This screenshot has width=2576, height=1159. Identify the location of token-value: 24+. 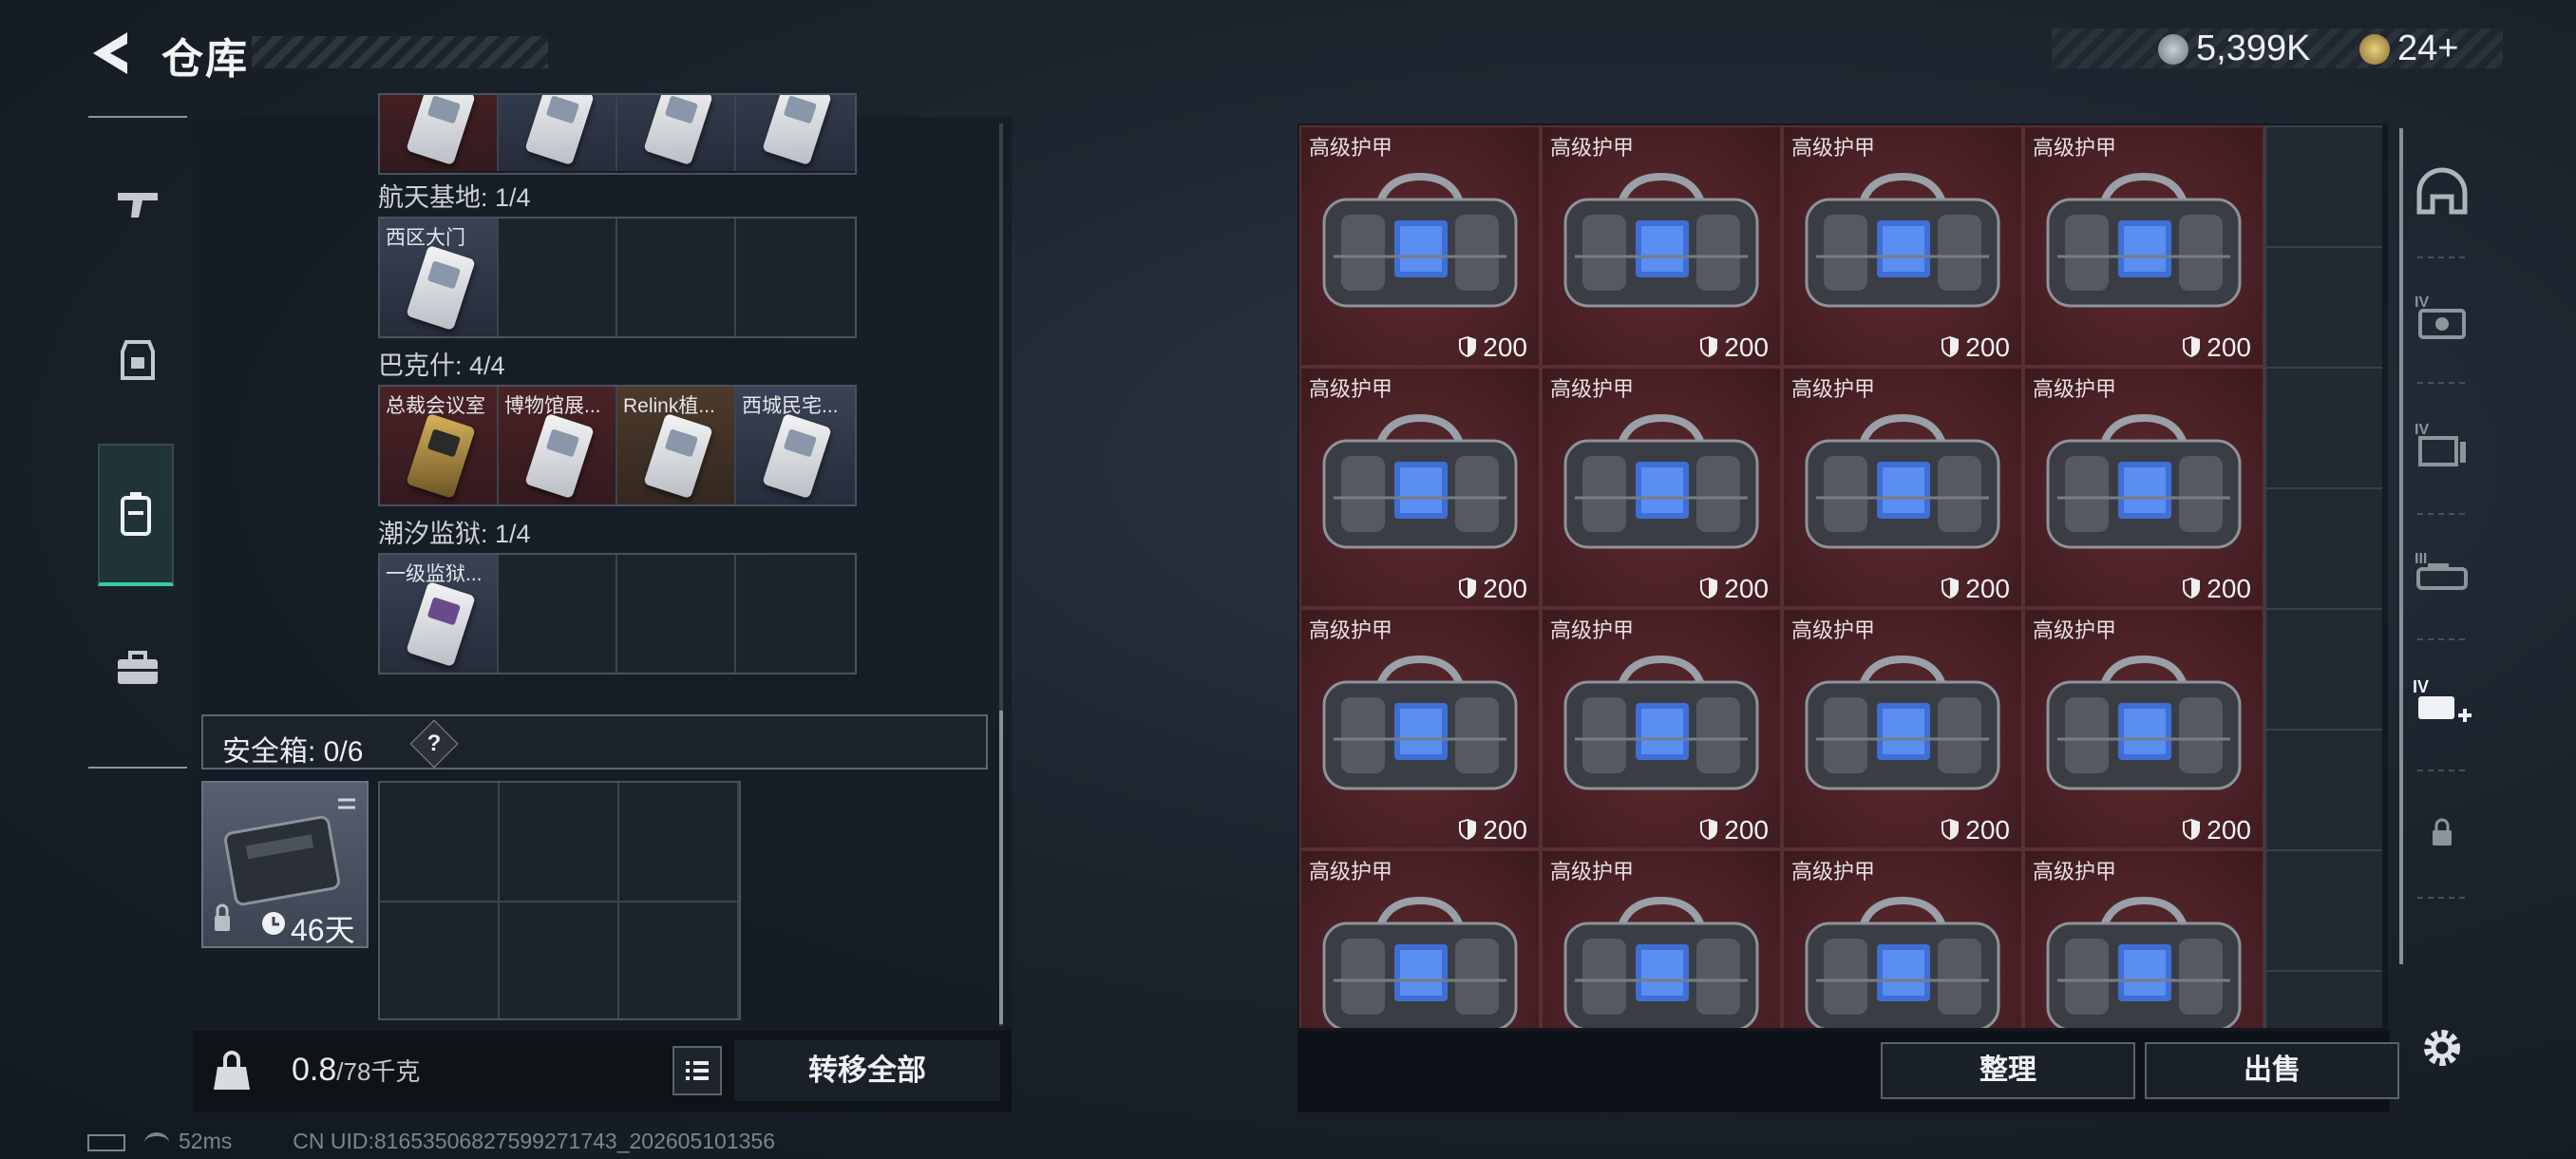
(2428, 48).